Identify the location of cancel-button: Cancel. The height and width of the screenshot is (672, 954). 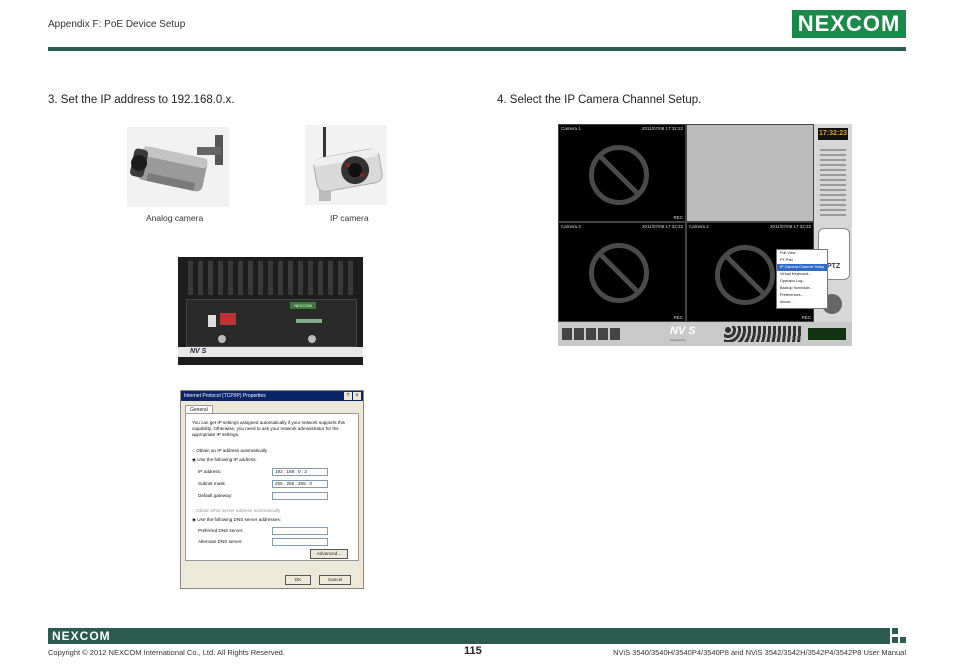
(335, 580).